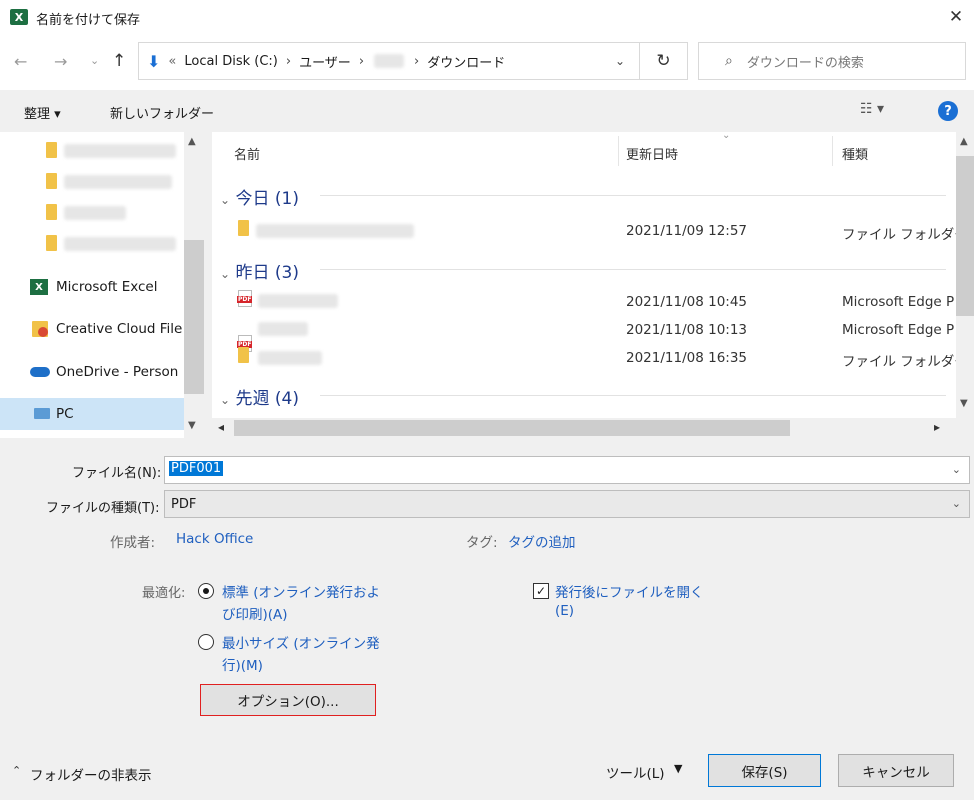  What do you see at coordinates (267, 199) in the screenshot?
I see `group-label: 今日 (1)` at bounding box center [267, 199].